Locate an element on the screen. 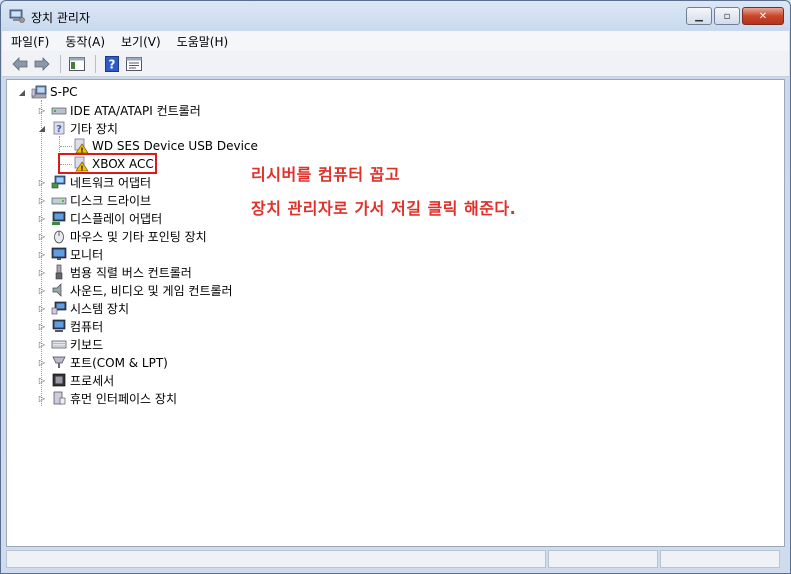 Image resolution: width=791 pixels, height=574 pixels. tree-item-label: IDE ATA/ATAPI 컨트롤러 is located at coordinates (135, 110).